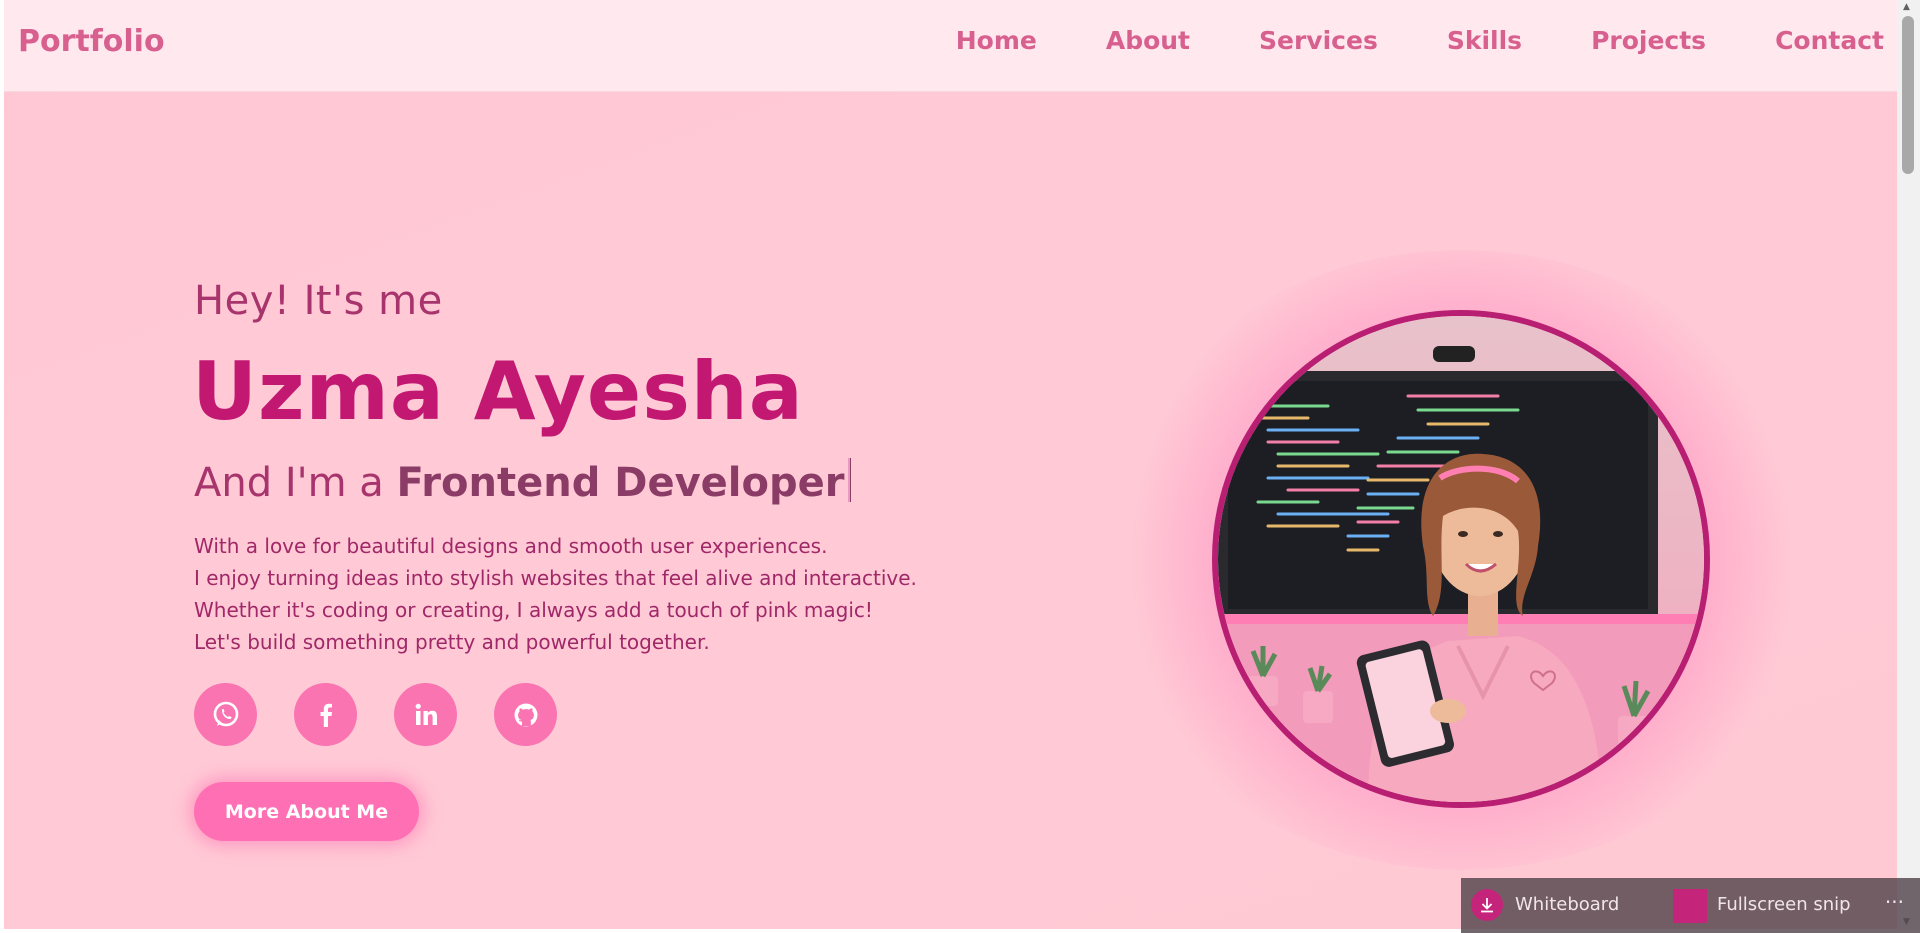 The image size is (1920, 933). Describe the element at coordinates (1829, 40) in the screenshot. I see `nav-link-contact: Contact` at that location.